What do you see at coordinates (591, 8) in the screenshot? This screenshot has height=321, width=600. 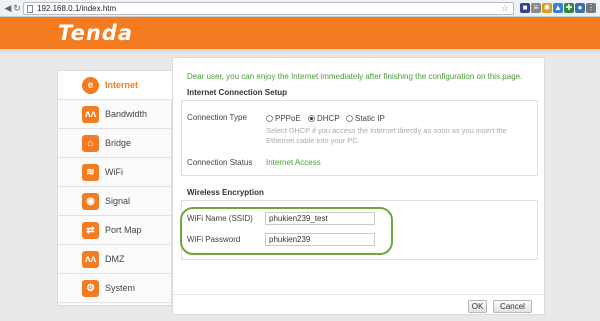 I see `extension-icon-7: ⋮` at bounding box center [591, 8].